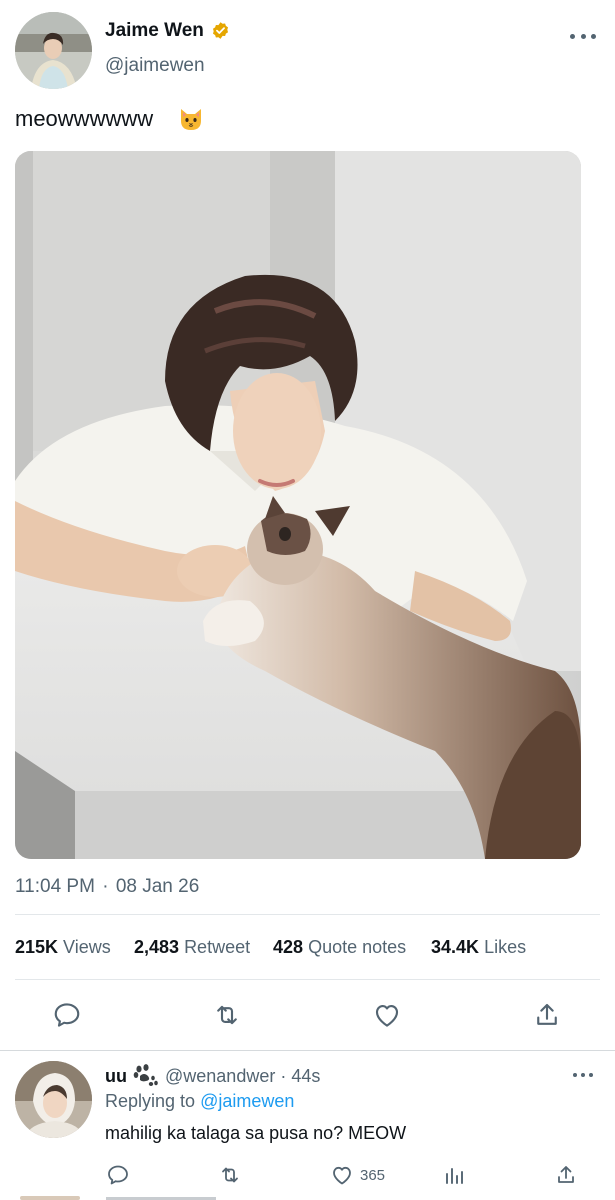 This screenshot has width=615, height=1200. I want to click on next-reply-avatar-peek, so click(50, 1198).